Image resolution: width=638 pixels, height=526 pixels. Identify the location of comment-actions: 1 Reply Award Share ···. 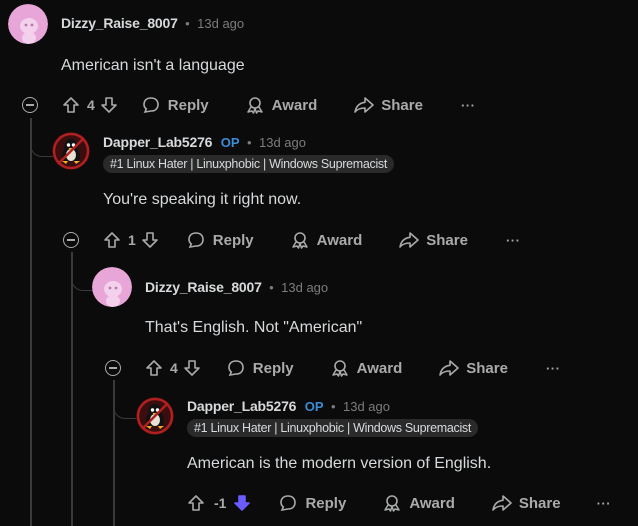
(311, 240).